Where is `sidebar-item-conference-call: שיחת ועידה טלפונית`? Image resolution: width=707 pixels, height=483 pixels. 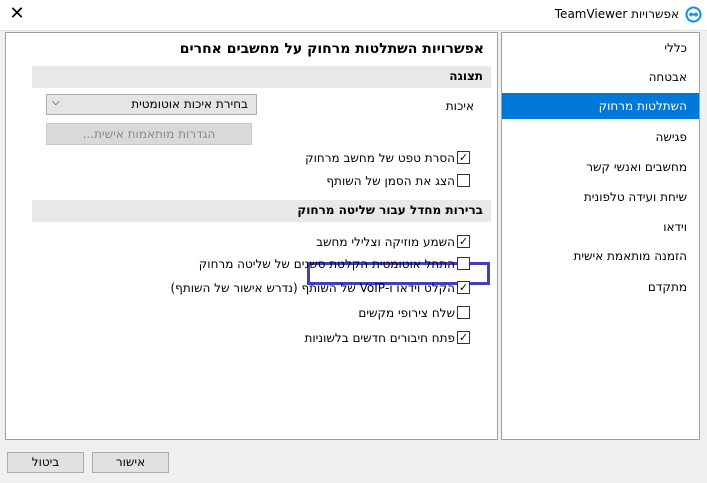 sidebar-item-conference-call: שיחת ועידה טלפונית is located at coordinates (600, 197).